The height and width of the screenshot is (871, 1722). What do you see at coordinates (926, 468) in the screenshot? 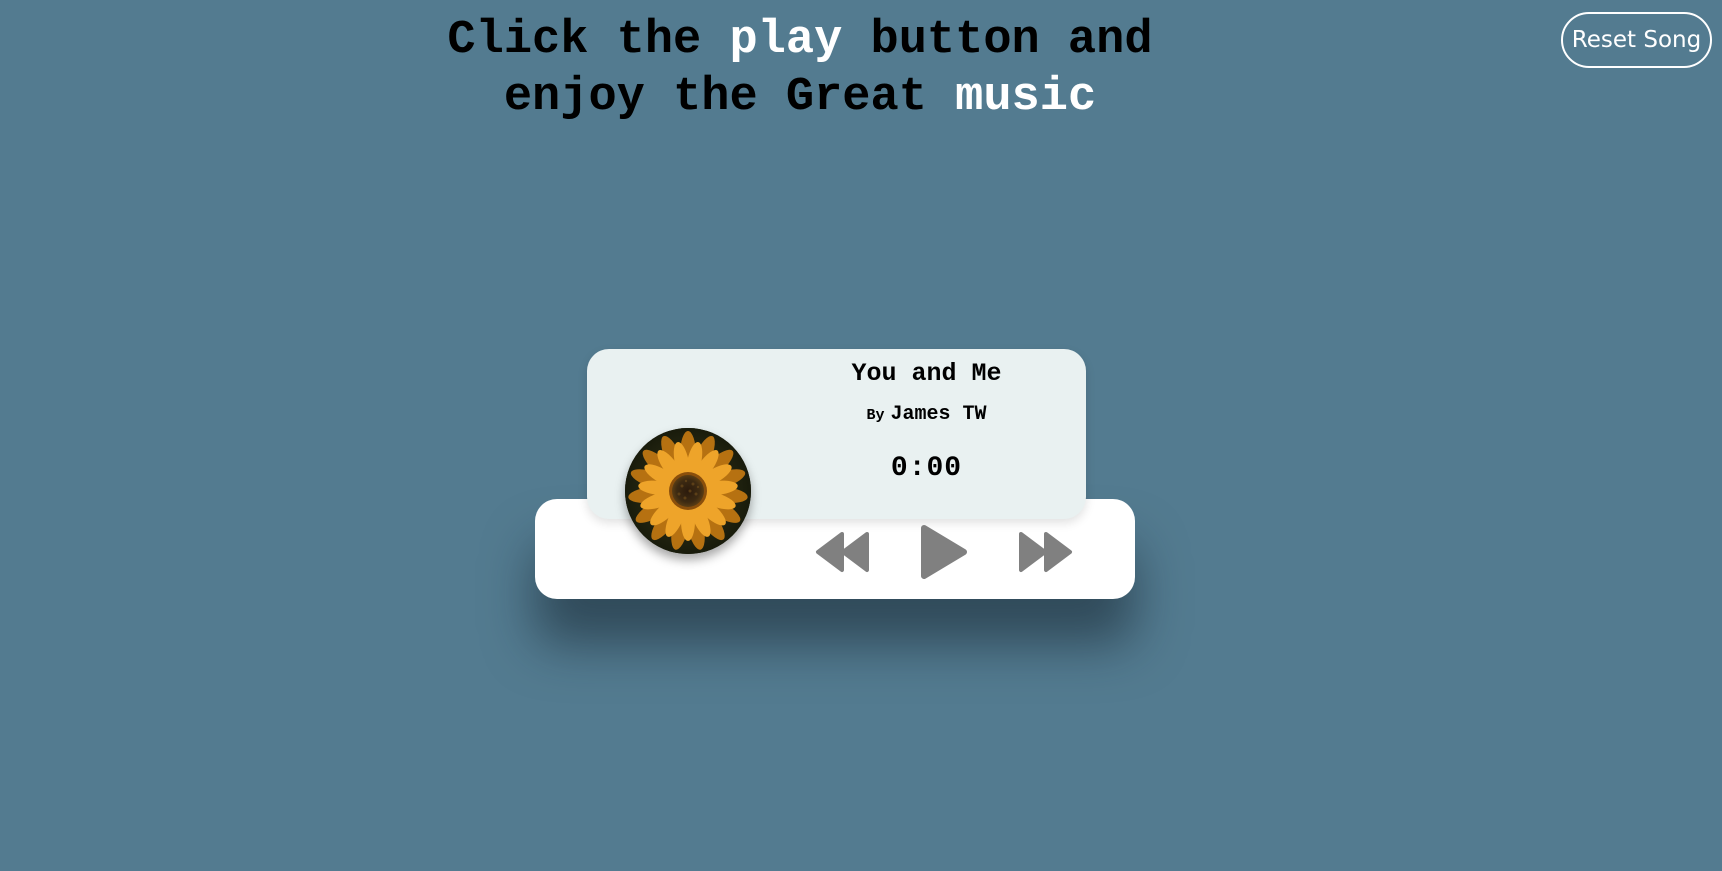
I see `song-time: 0:00` at bounding box center [926, 468].